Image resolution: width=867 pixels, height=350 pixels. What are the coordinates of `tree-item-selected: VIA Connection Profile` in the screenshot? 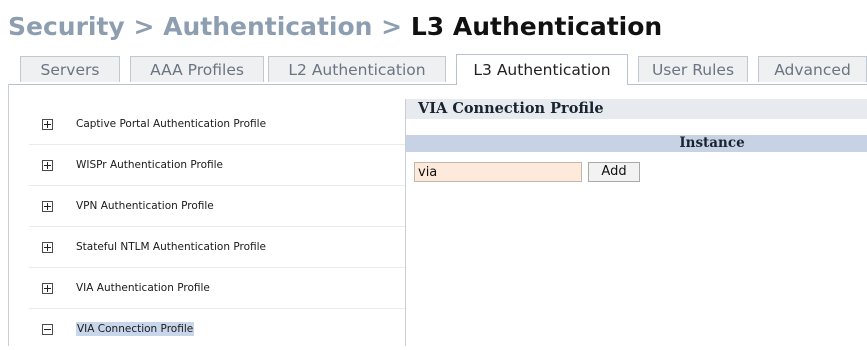 It's located at (217, 329).